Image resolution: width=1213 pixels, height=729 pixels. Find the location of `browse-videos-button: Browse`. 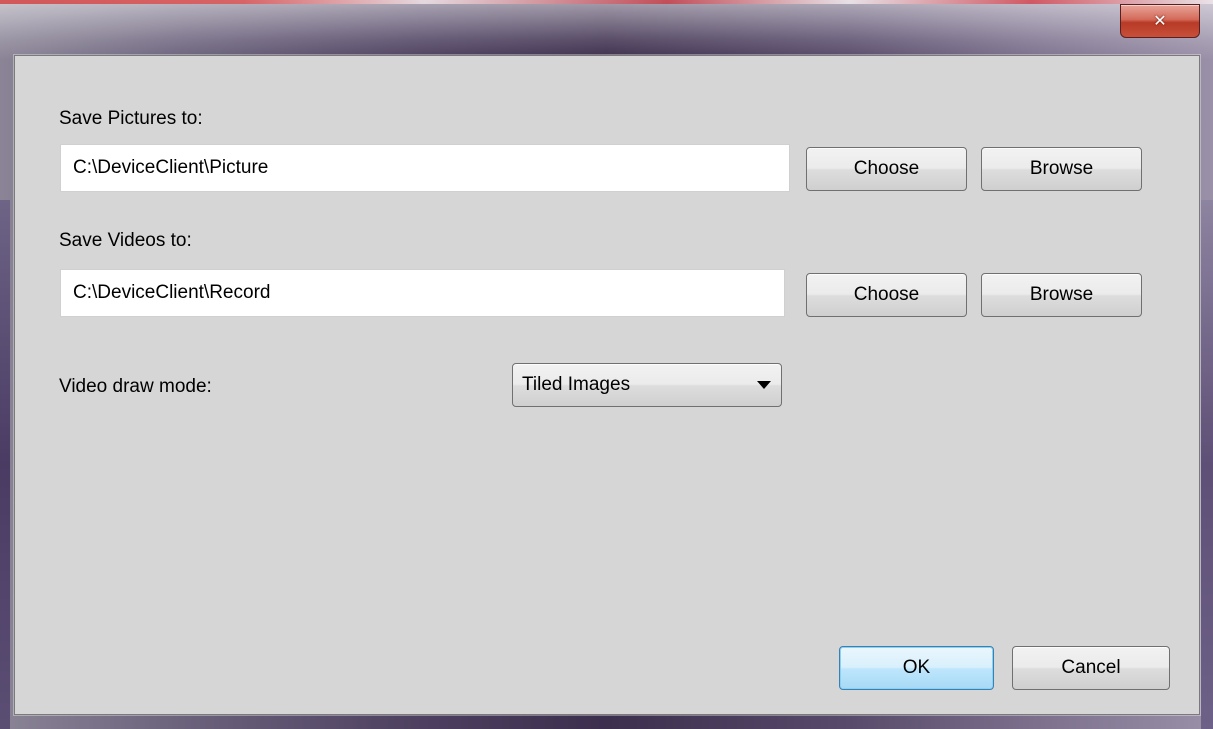

browse-videos-button: Browse is located at coordinates (1061, 295).